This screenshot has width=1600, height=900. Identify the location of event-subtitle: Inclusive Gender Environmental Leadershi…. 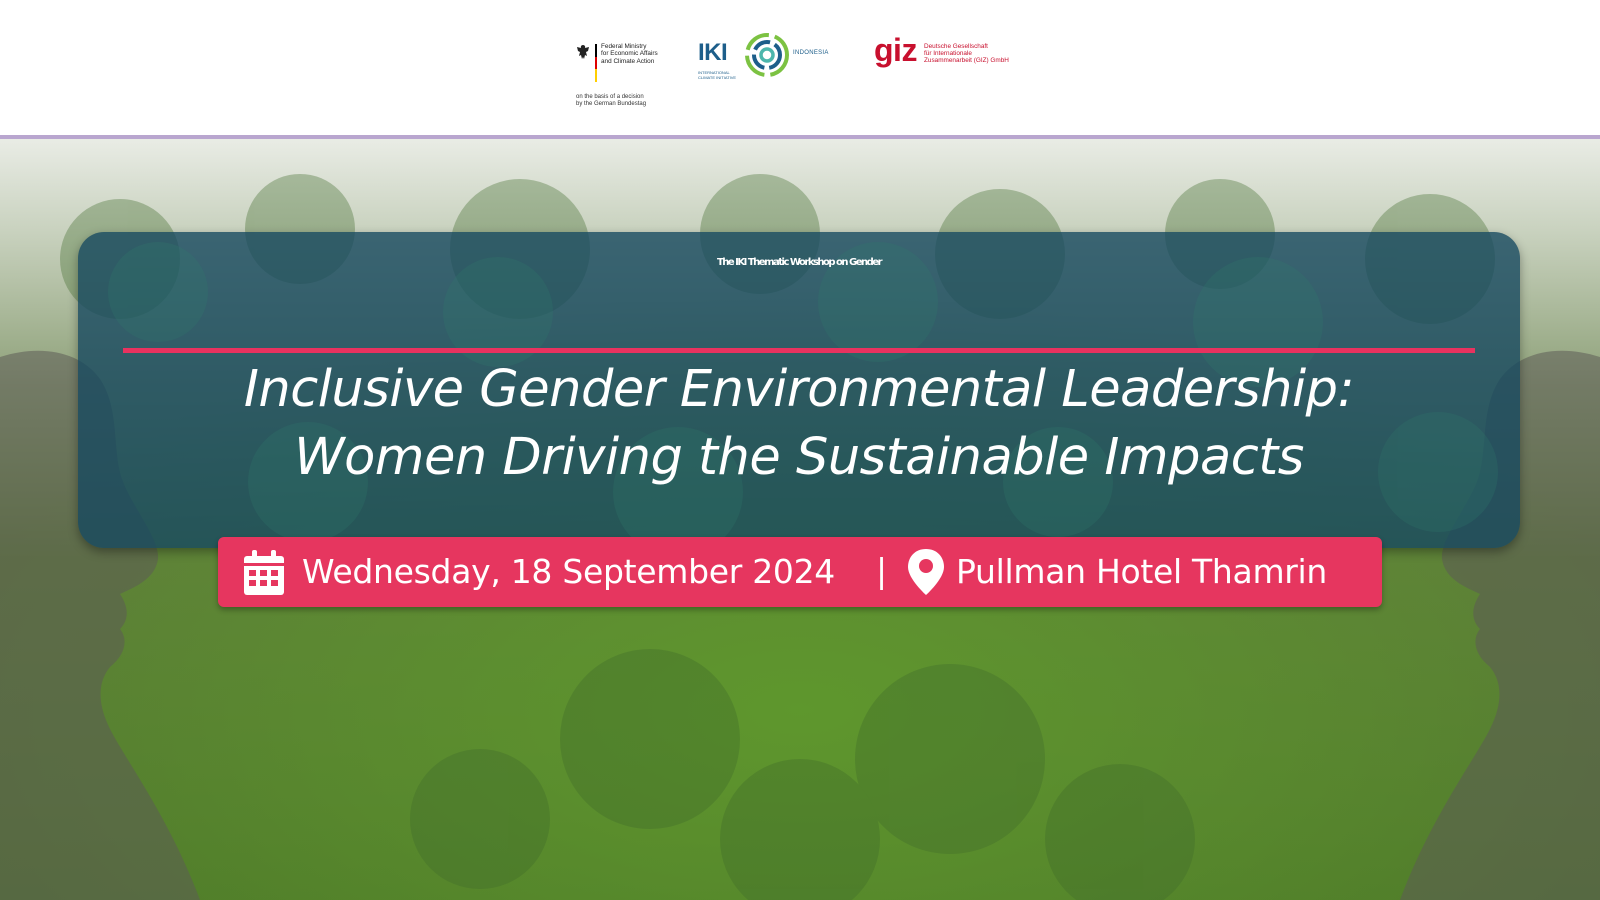
(799, 424).